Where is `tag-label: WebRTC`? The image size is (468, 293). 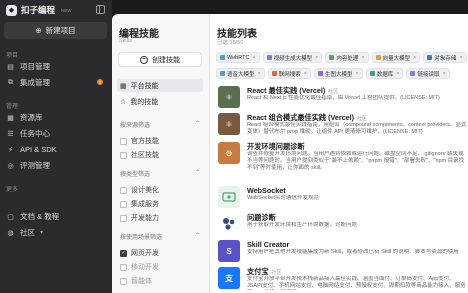
tag-label: WebRTC is located at coordinates (238, 57).